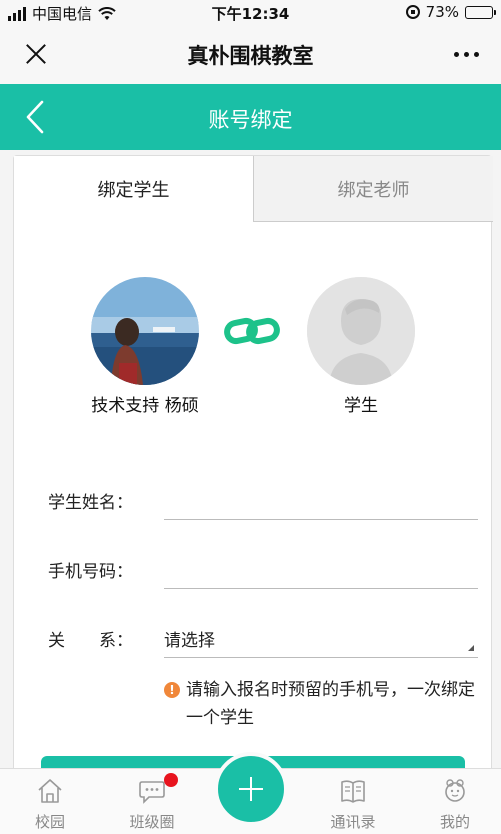  I want to click on nav-item-mine: 我的, so click(453, 801).